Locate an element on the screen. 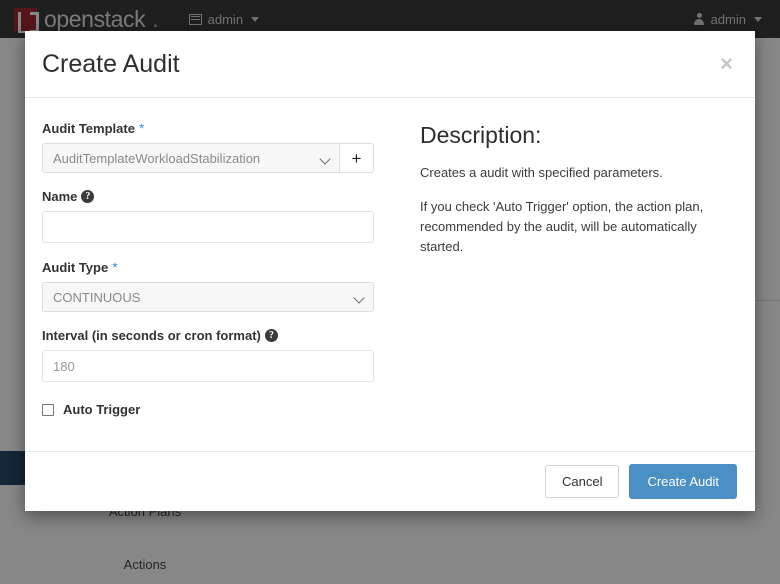 This screenshot has width=780, height=584. audit-template-select: AuditTemplateWorkloadStabilization is located at coordinates (191, 158).